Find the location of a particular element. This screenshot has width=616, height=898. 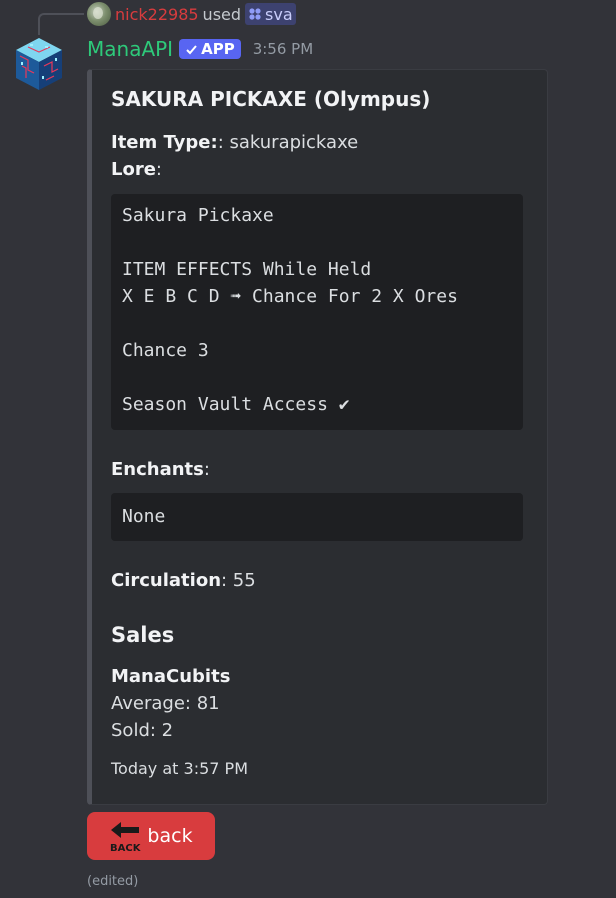

reply-used-text: used is located at coordinates (222, 14).